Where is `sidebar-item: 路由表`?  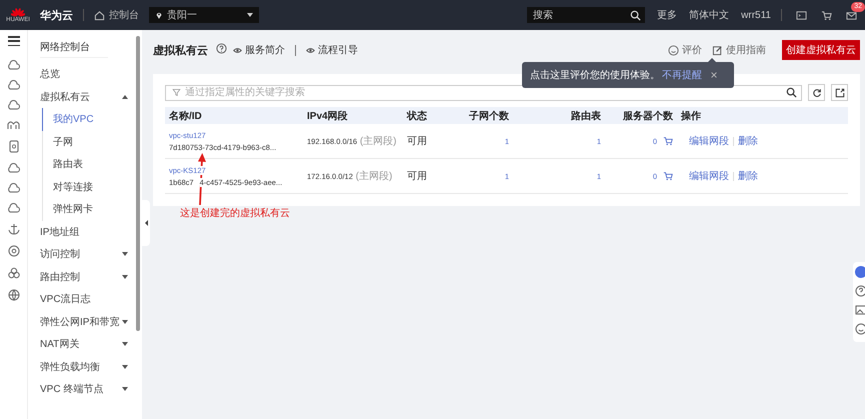 sidebar-item: 路由表 is located at coordinates (92, 164).